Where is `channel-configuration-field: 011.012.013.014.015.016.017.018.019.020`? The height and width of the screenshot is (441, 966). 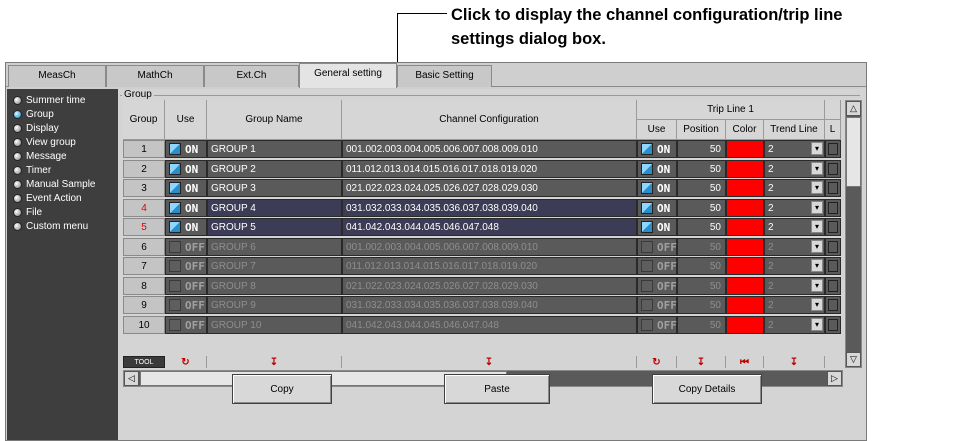
channel-configuration-field: 011.012.013.014.015.016.017.018.019.020 is located at coordinates (489, 169).